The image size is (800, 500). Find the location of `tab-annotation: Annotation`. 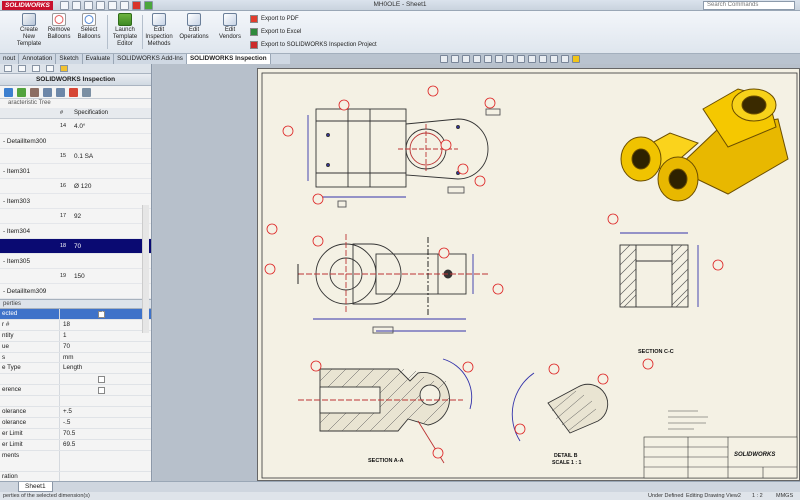

tab-annotation: Annotation is located at coordinates (38, 59).